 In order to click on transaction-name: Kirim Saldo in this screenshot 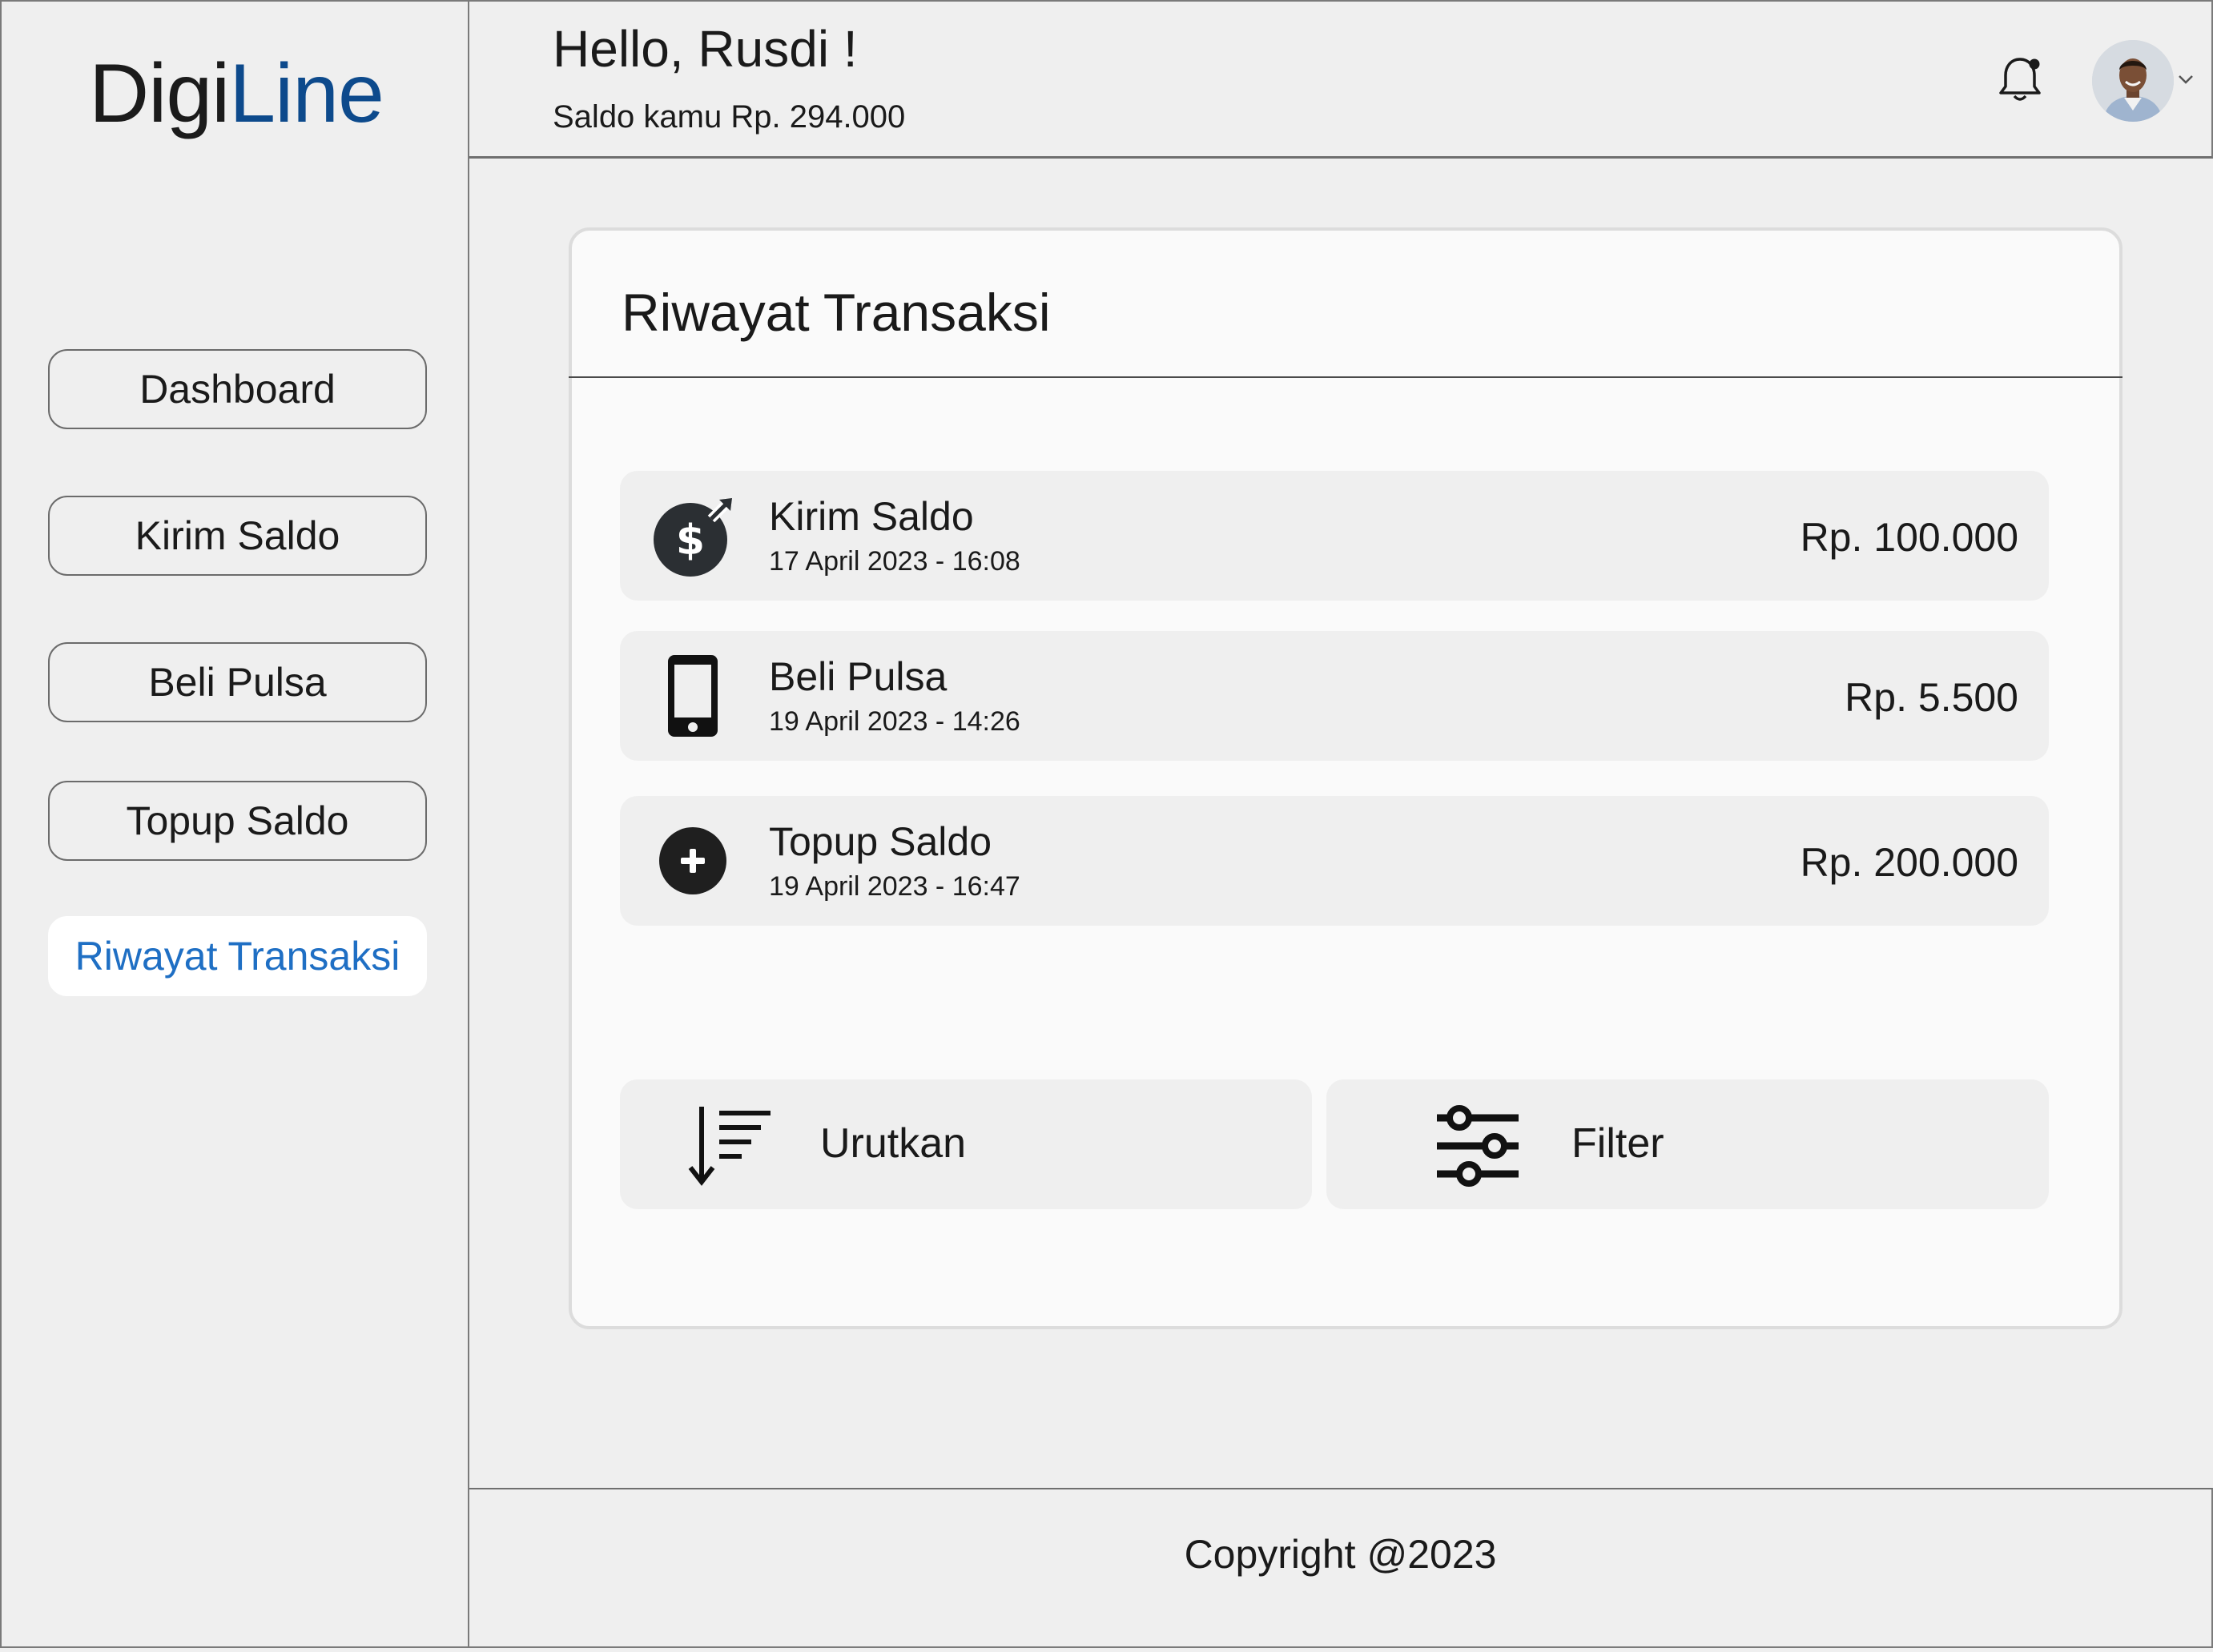, I will do `click(871, 516)`.